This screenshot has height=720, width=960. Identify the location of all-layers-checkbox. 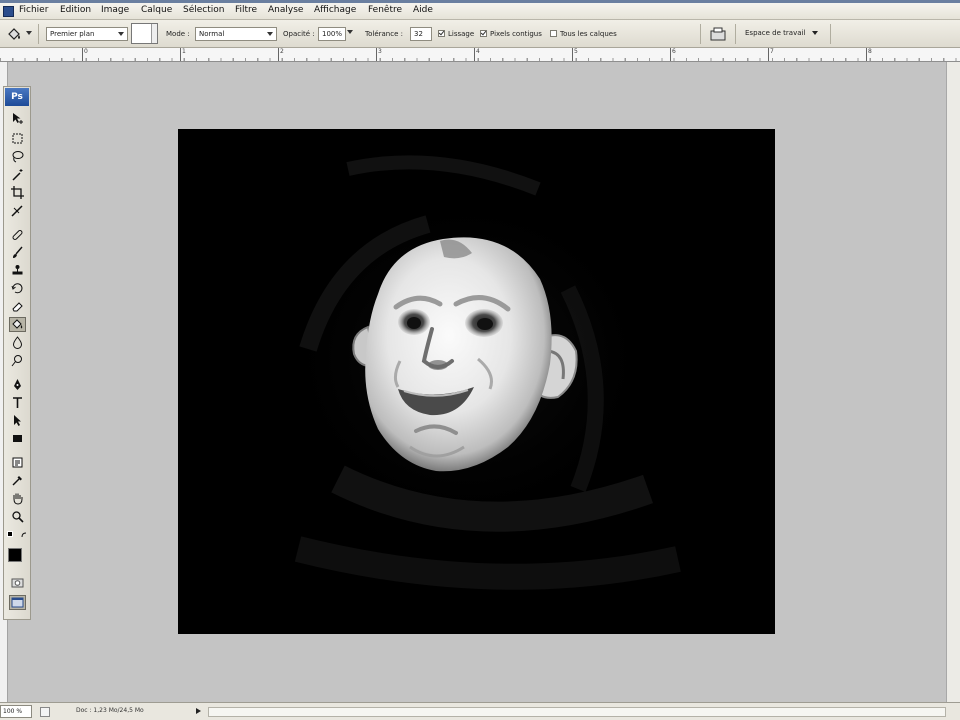
(553, 33).